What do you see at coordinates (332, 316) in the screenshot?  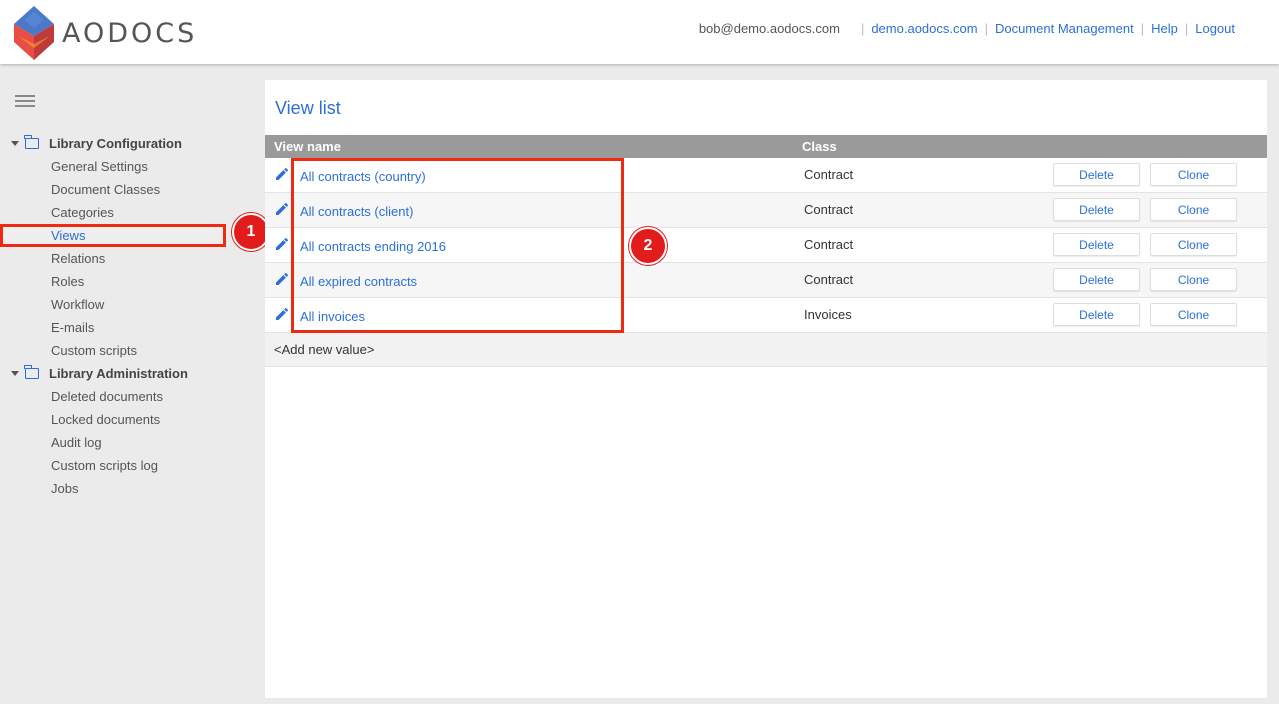 I see `view-name-link: All invoices` at bounding box center [332, 316].